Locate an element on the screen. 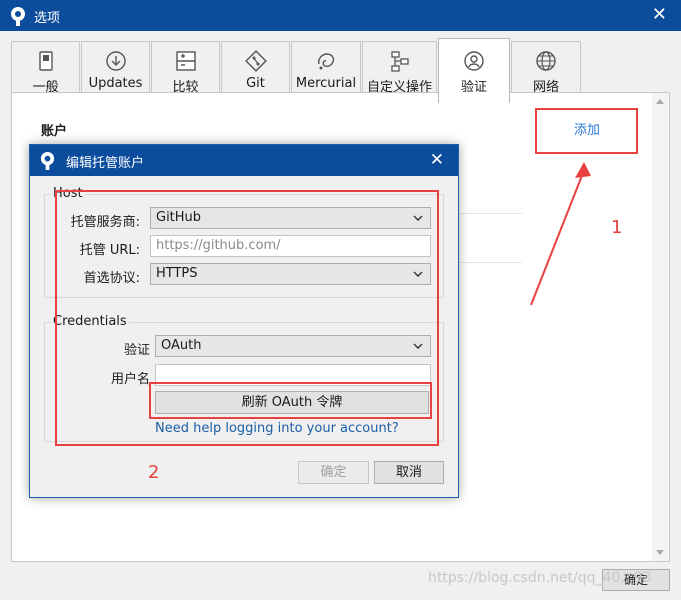  annotation-number-2: 2 is located at coordinates (154, 472).